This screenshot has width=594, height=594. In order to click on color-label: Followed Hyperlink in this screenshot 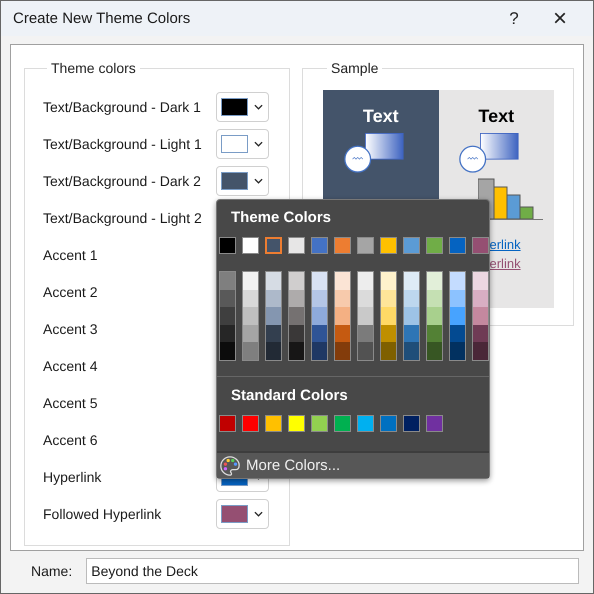, I will do `click(102, 514)`.